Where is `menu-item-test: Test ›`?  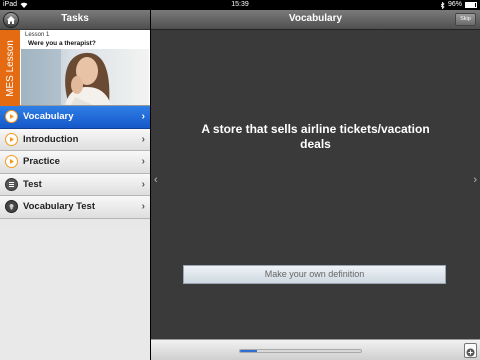 menu-item-test: Test › is located at coordinates (75, 184).